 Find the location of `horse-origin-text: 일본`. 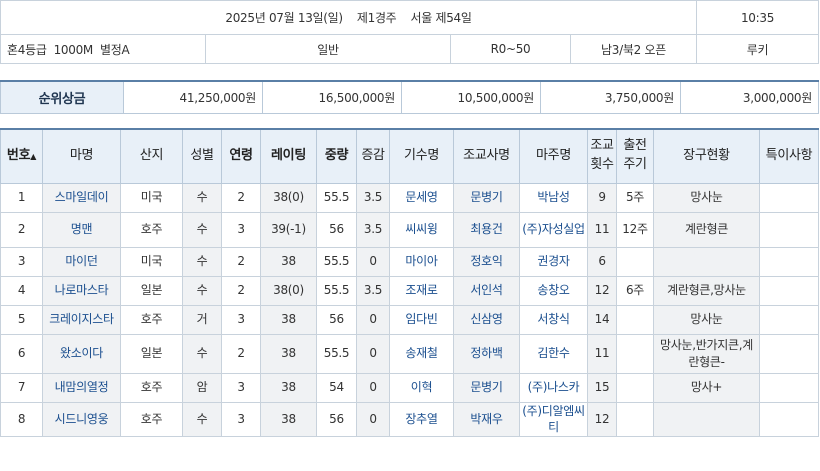

horse-origin-text: 일본 is located at coordinates (151, 290).